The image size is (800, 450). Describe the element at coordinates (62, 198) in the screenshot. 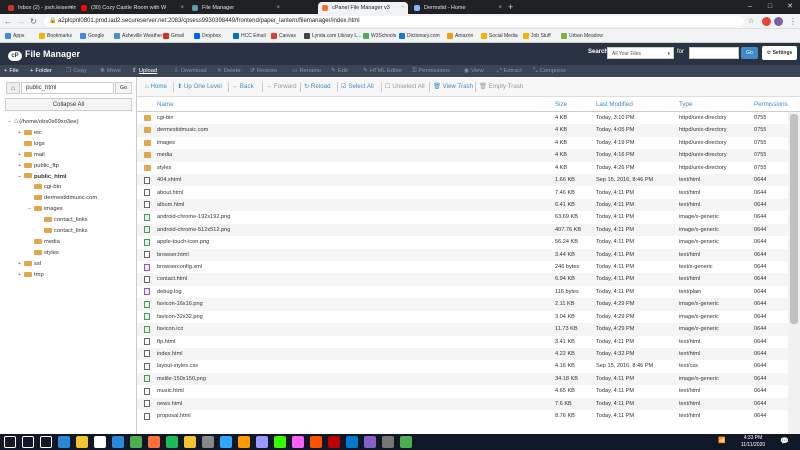

I see `tree-node: dermestidmusic.com` at that location.